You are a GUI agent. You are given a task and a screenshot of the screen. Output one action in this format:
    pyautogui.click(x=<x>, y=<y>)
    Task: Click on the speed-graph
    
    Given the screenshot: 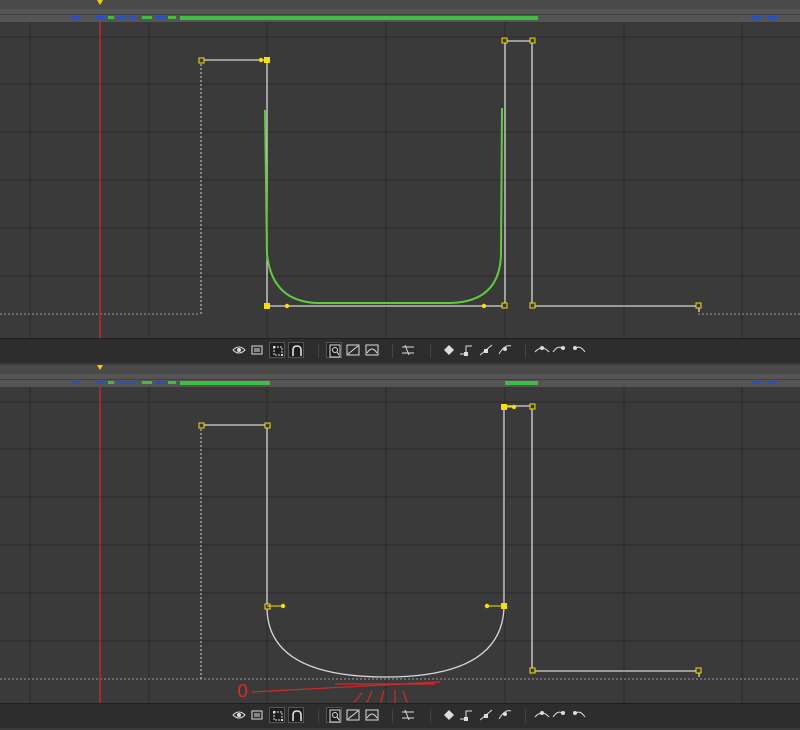 What is the action you would take?
    pyautogui.click(x=383, y=205)
    